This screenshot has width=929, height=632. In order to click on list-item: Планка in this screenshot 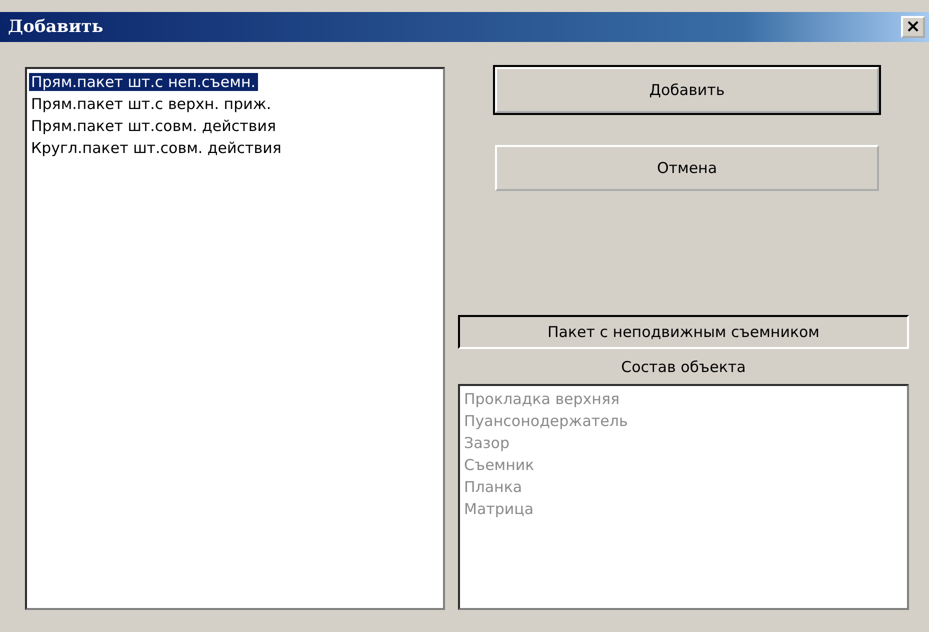, I will do `click(493, 487)`.